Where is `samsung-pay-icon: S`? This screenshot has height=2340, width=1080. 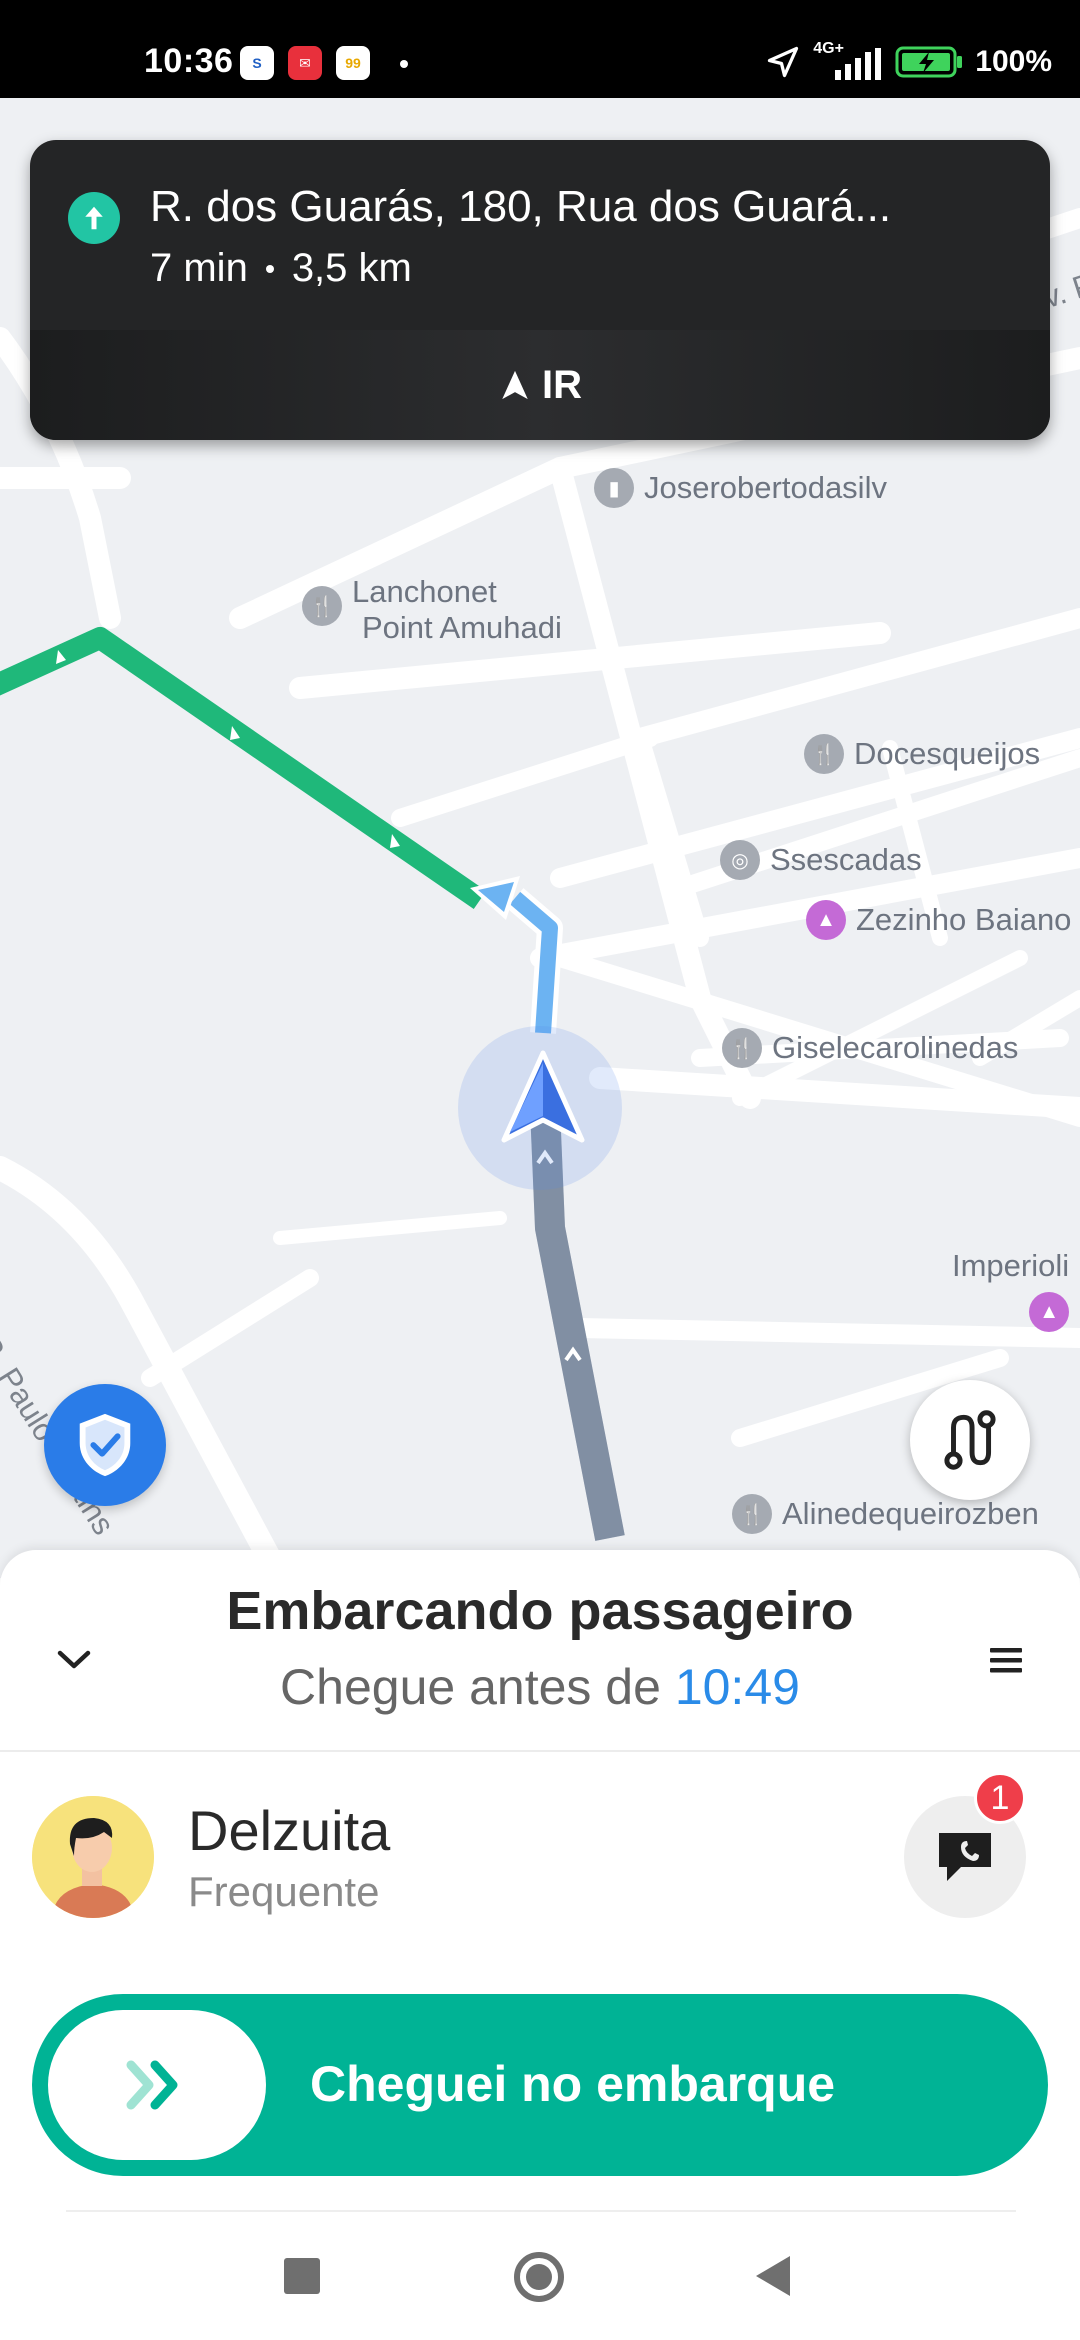 samsung-pay-icon: S is located at coordinates (257, 63).